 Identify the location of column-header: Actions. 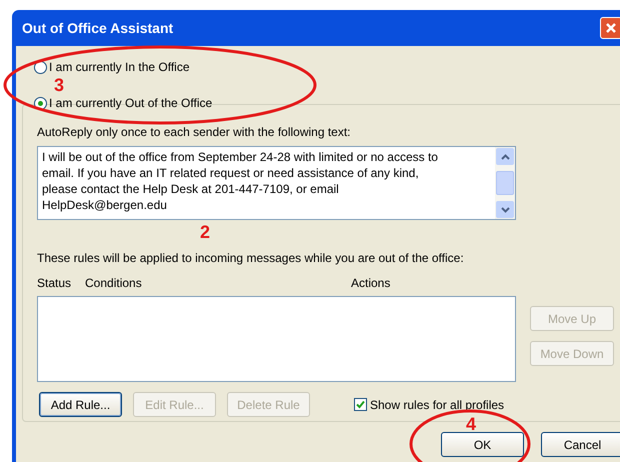
(370, 283).